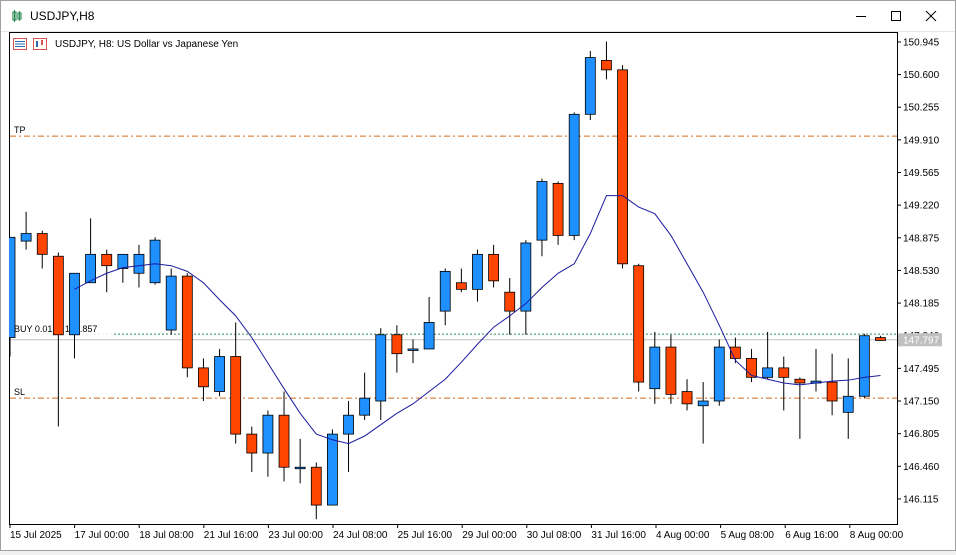  What do you see at coordinates (360, 535) in the screenshot?
I see `time-tick-label: 24 Jul 08:00` at bounding box center [360, 535].